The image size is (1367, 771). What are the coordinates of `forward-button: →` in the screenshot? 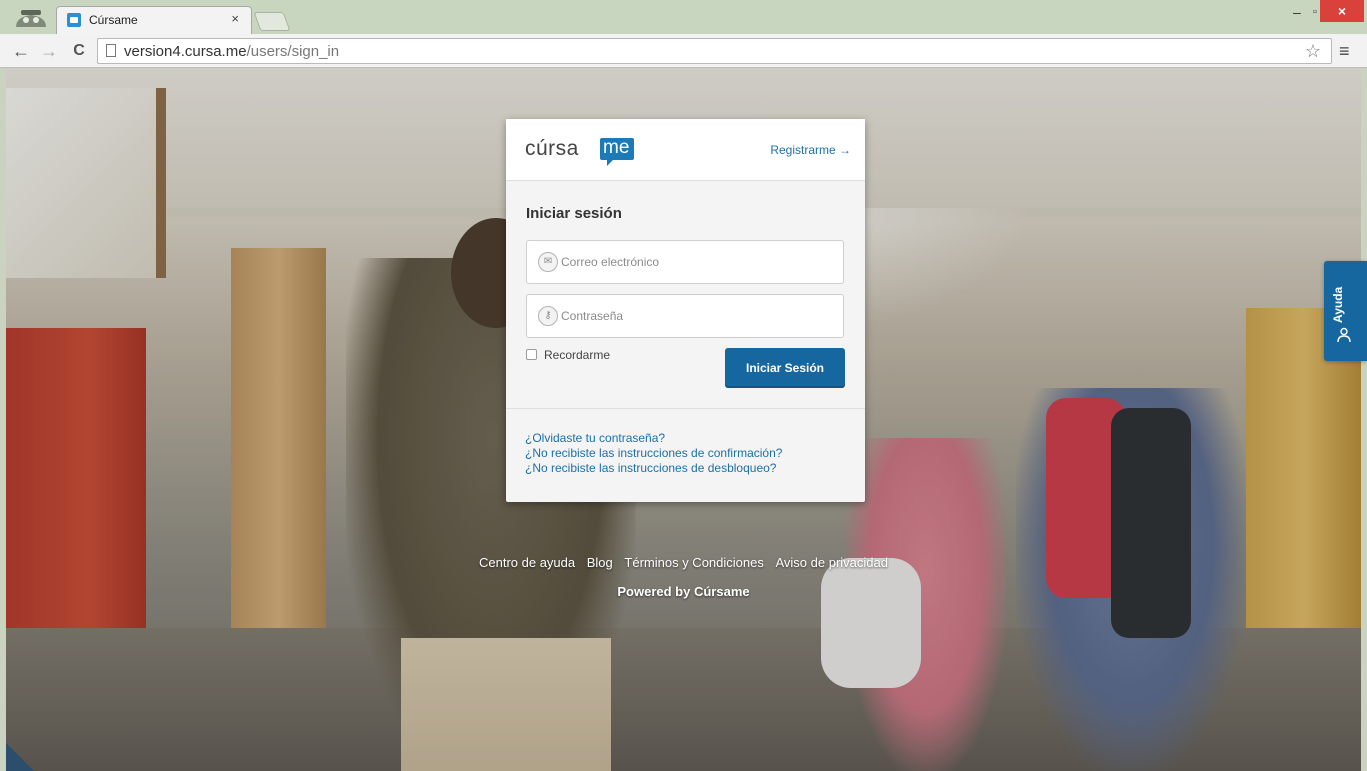 It's located at (49, 51).